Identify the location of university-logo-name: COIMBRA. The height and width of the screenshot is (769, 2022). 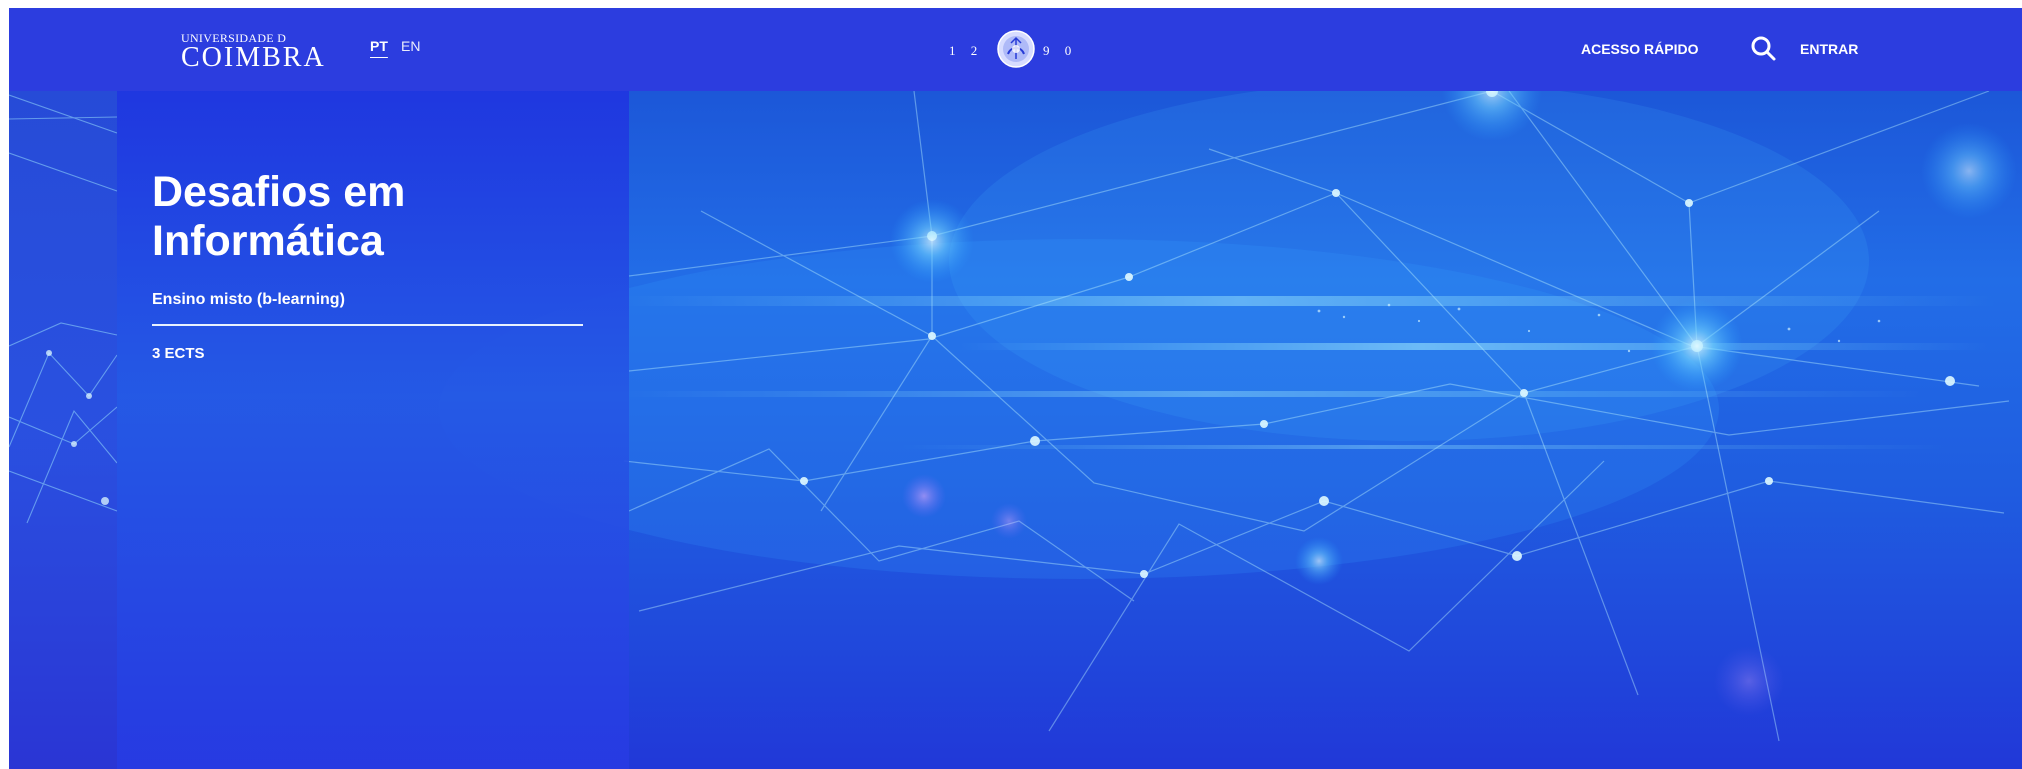
(253, 57).